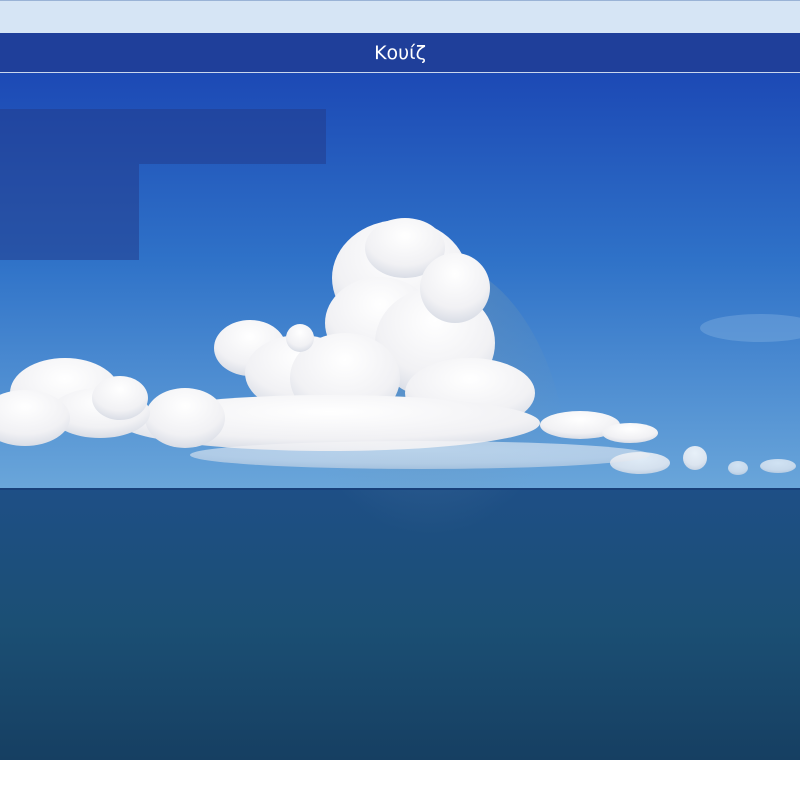 The width and height of the screenshot is (800, 800). I want to click on title-bar: Κουίζ, so click(400, 53).